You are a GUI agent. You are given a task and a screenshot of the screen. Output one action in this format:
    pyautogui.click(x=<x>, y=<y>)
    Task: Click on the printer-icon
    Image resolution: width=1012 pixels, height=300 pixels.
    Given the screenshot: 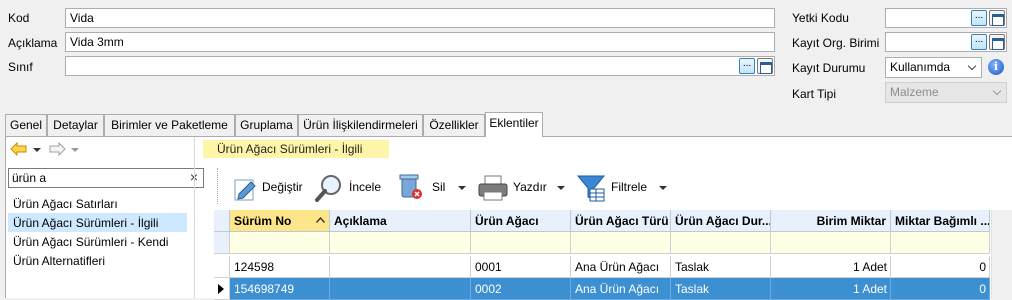 What is the action you would take?
    pyautogui.click(x=493, y=188)
    